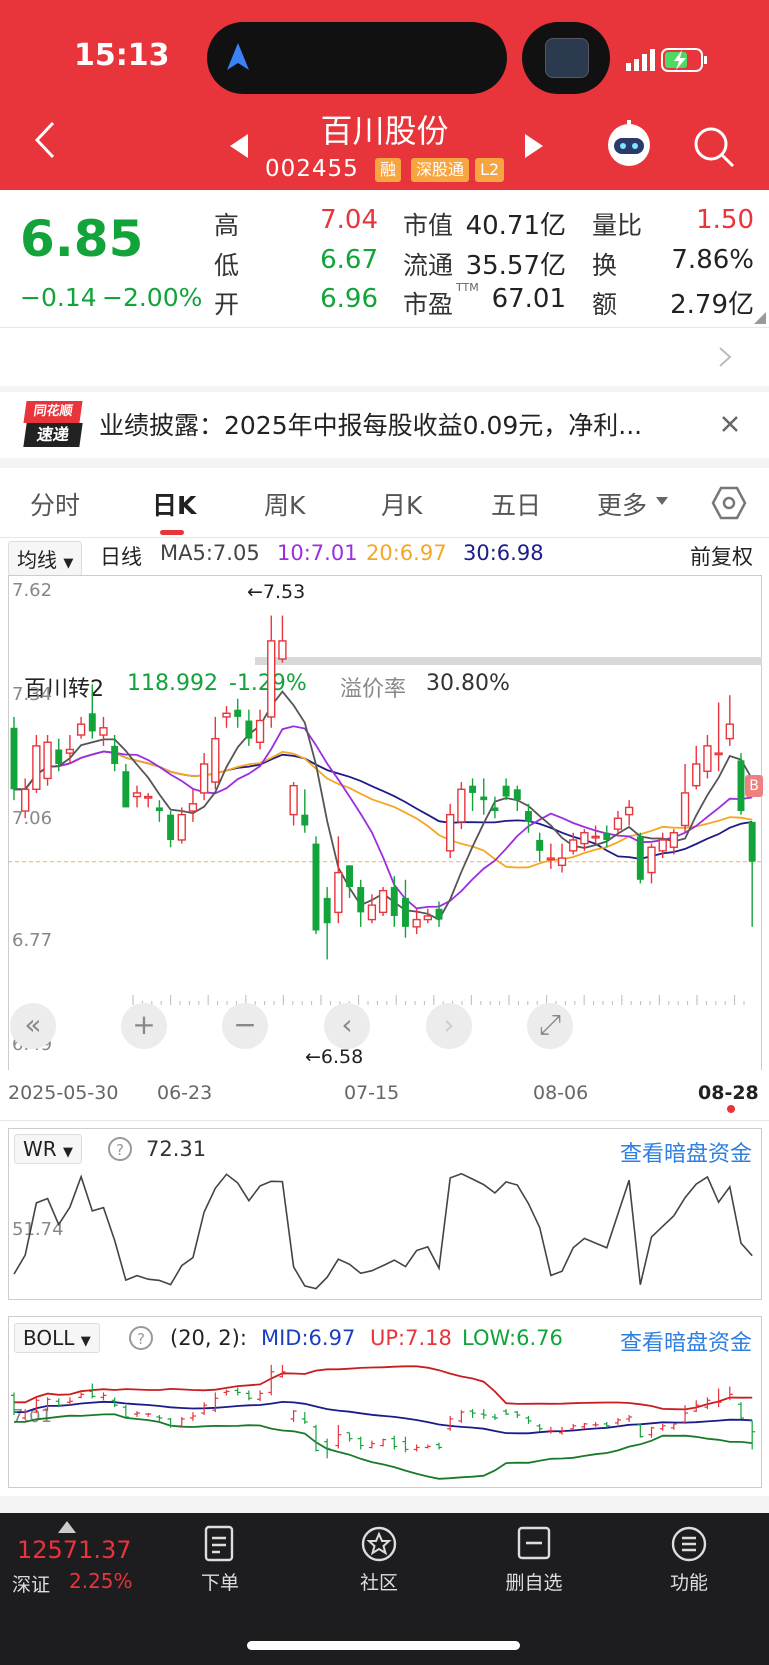 The image size is (769, 1665). I want to click on tab-more: 更多, so click(622, 504).